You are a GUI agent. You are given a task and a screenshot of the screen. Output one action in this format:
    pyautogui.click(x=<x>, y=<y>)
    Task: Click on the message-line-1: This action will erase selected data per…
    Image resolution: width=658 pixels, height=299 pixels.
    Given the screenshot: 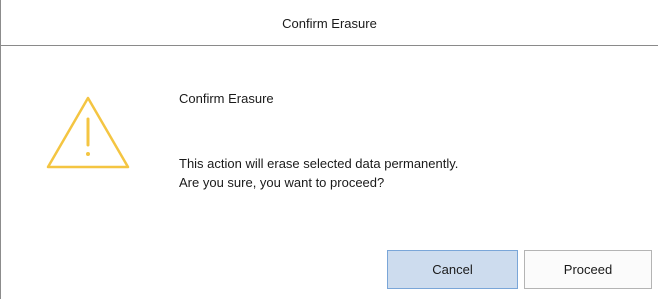 What is the action you would take?
    pyautogui.click(x=319, y=163)
    